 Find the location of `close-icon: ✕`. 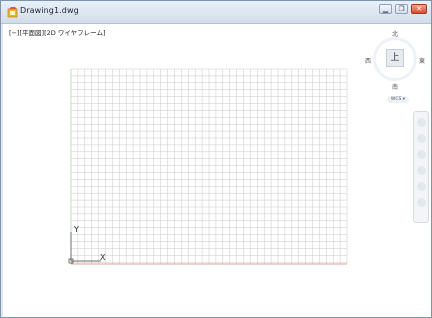

close-icon: ✕ is located at coordinates (419, 9).